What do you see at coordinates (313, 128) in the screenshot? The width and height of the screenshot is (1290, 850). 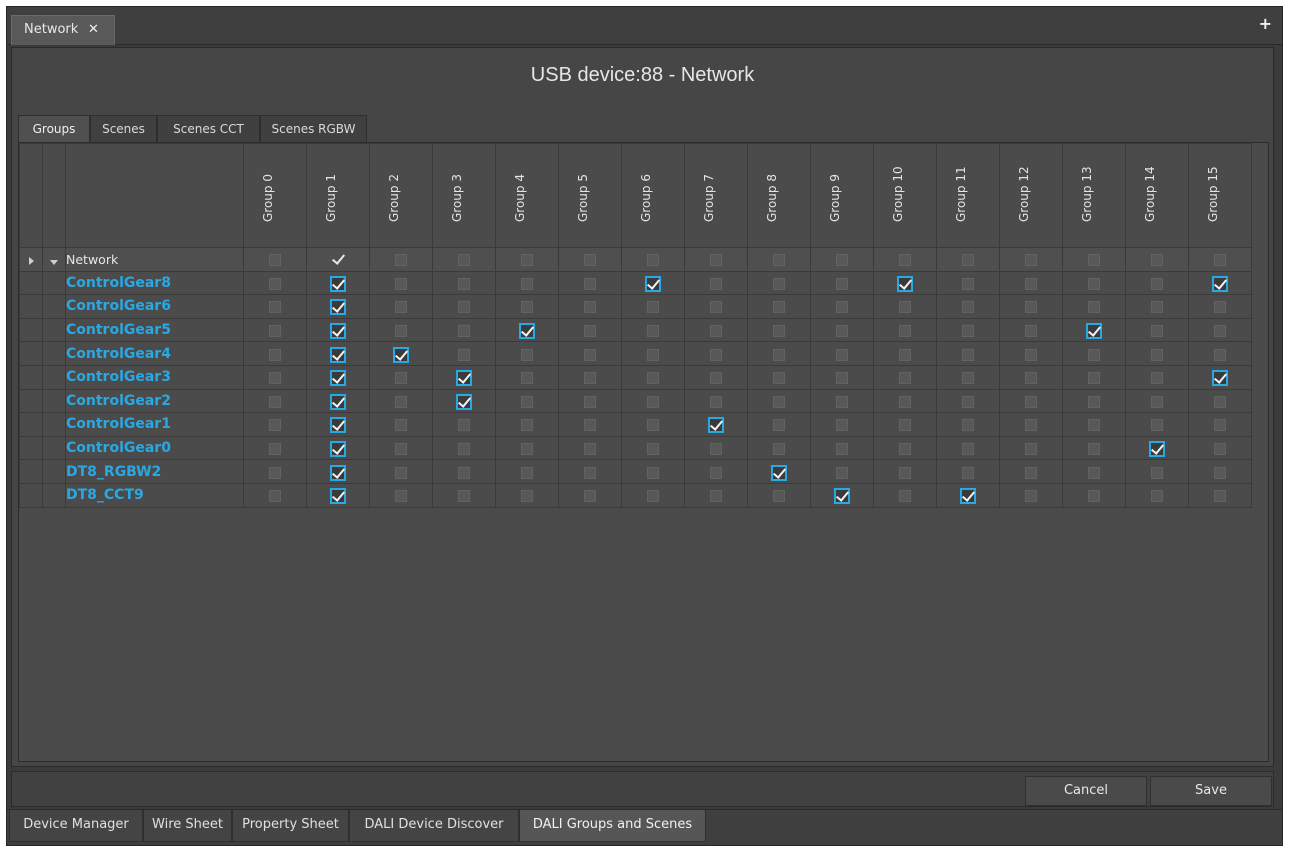 I see `tab-scenes-rgbw: Scenes RGBW` at bounding box center [313, 128].